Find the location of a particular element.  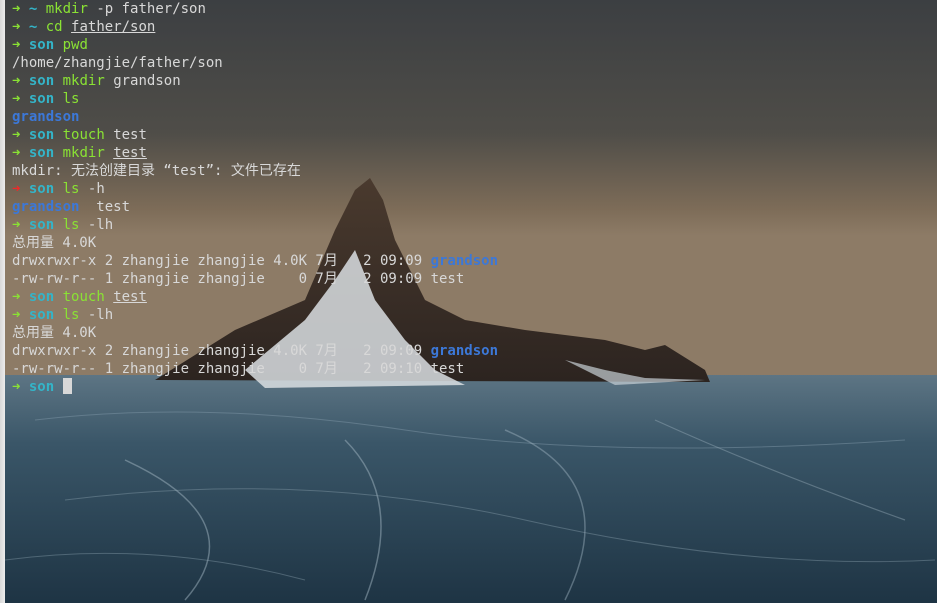

command-args: -p father/son is located at coordinates (151, 9).